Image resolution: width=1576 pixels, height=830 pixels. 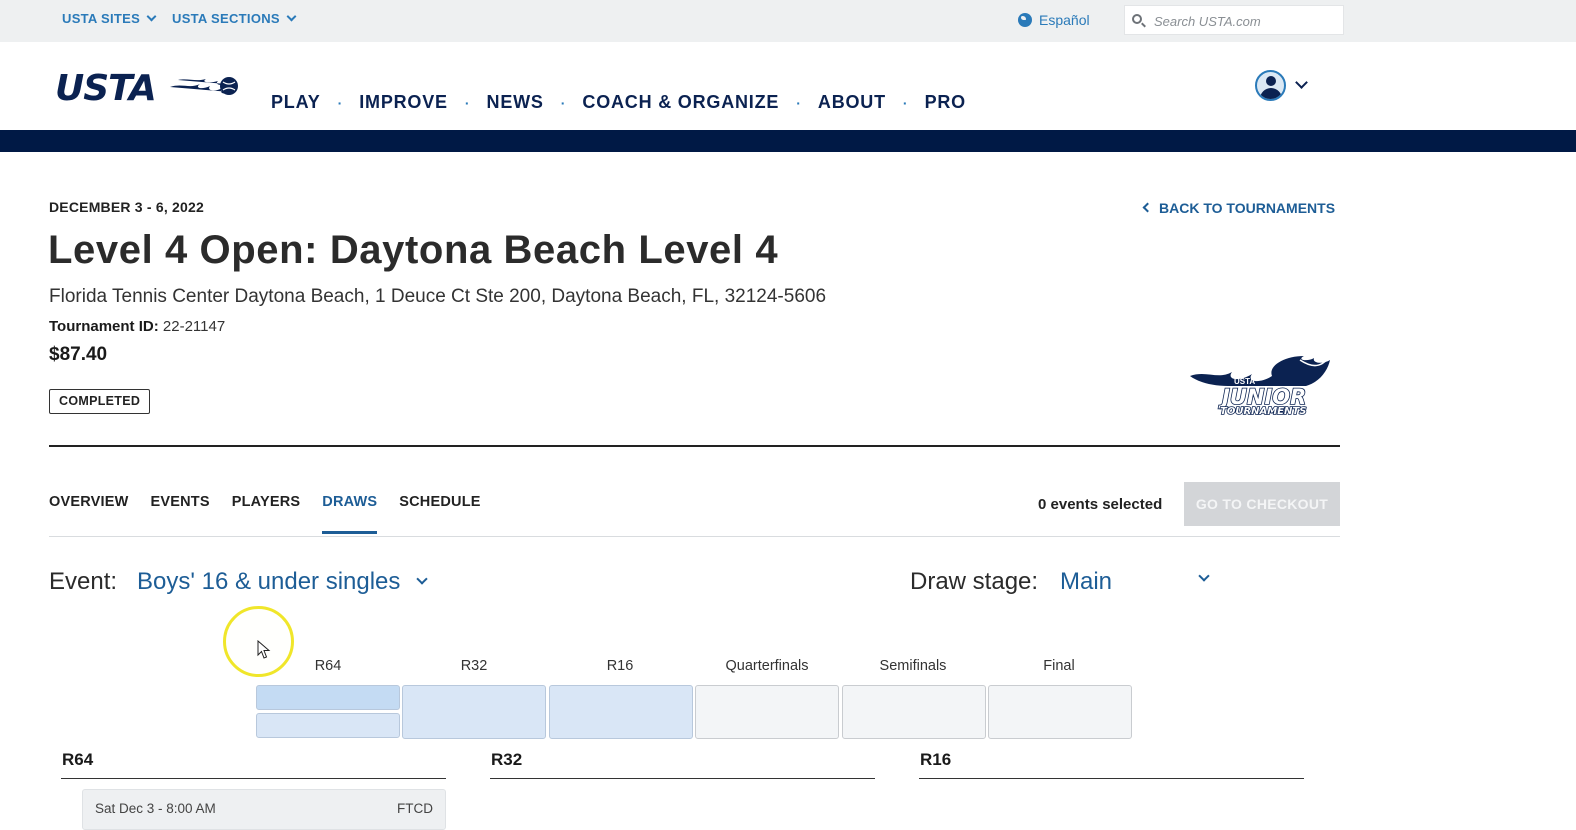 What do you see at coordinates (767, 666) in the screenshot?
I see `round-label-quarterfinals: Quarterfinals` at bounding box center [767, 666].